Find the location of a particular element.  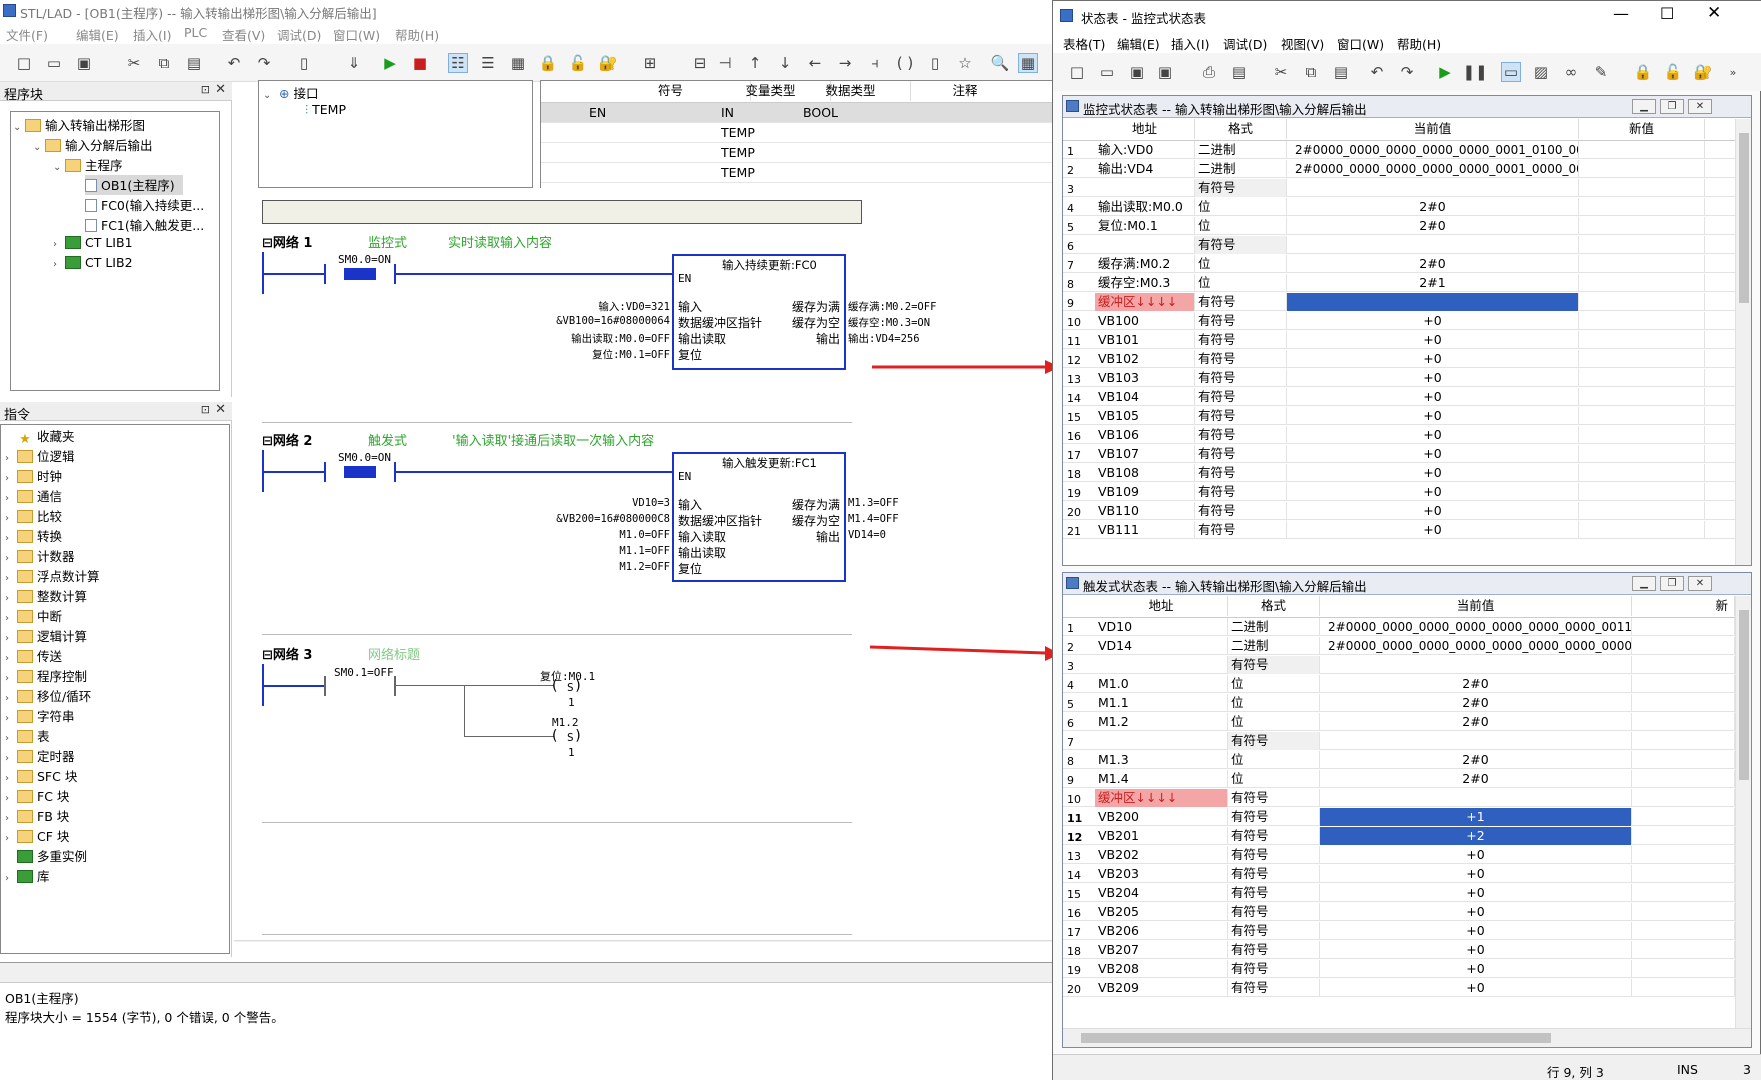

ladder-hscrollbar: ‹ is located at coordinates (646, 941).